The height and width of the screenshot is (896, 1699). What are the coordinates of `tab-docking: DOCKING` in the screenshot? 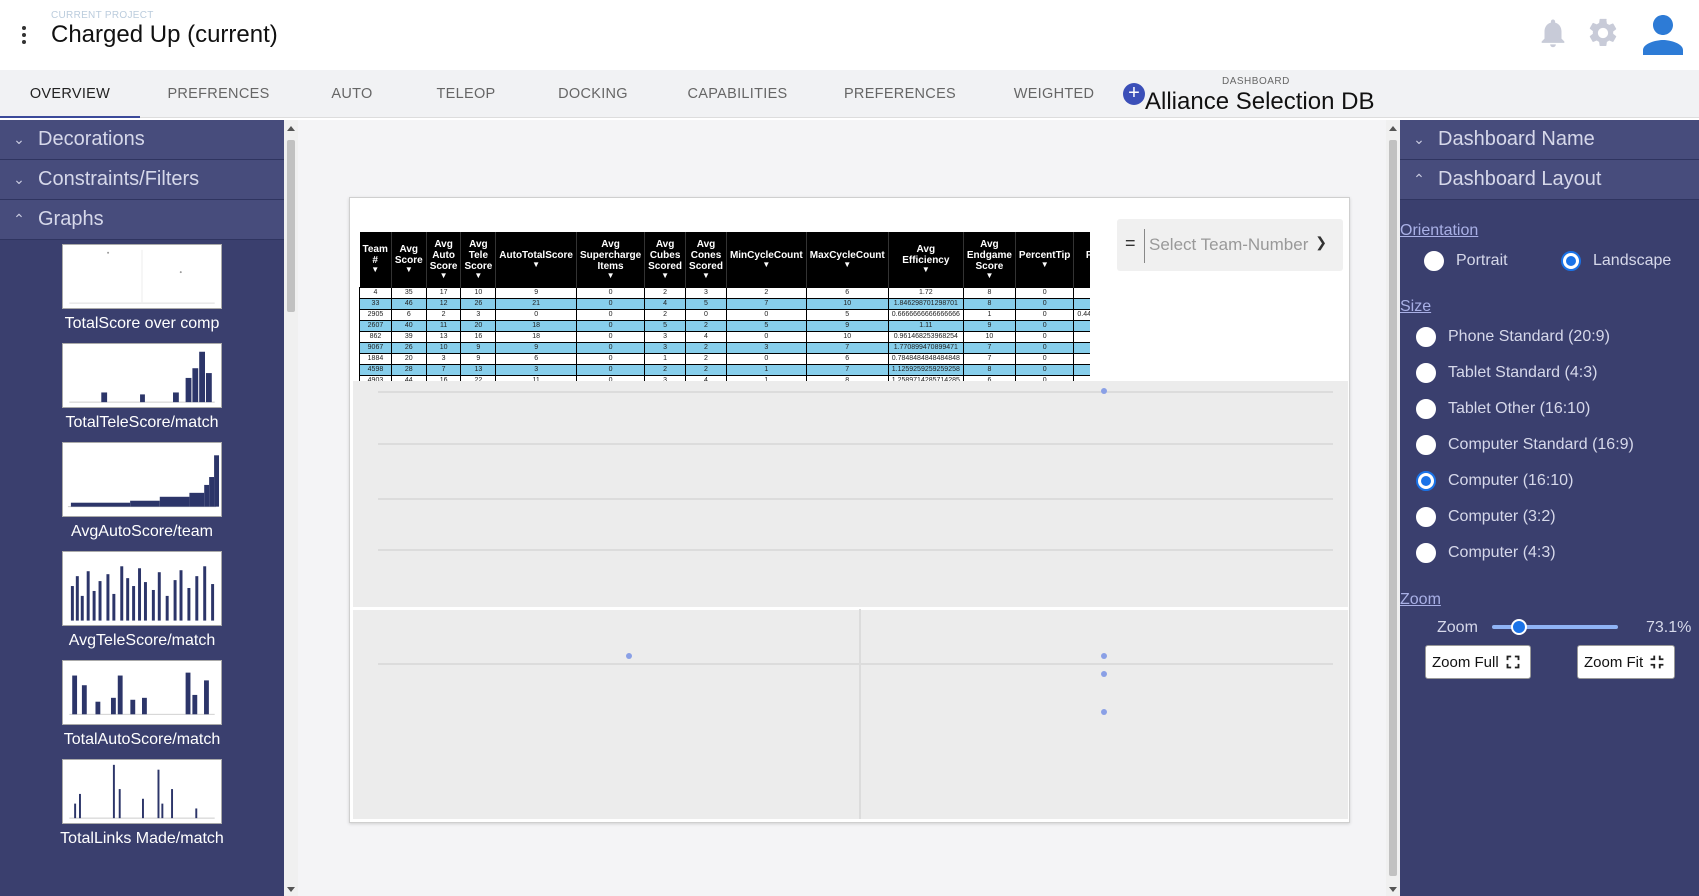 It's located at (593, 94).